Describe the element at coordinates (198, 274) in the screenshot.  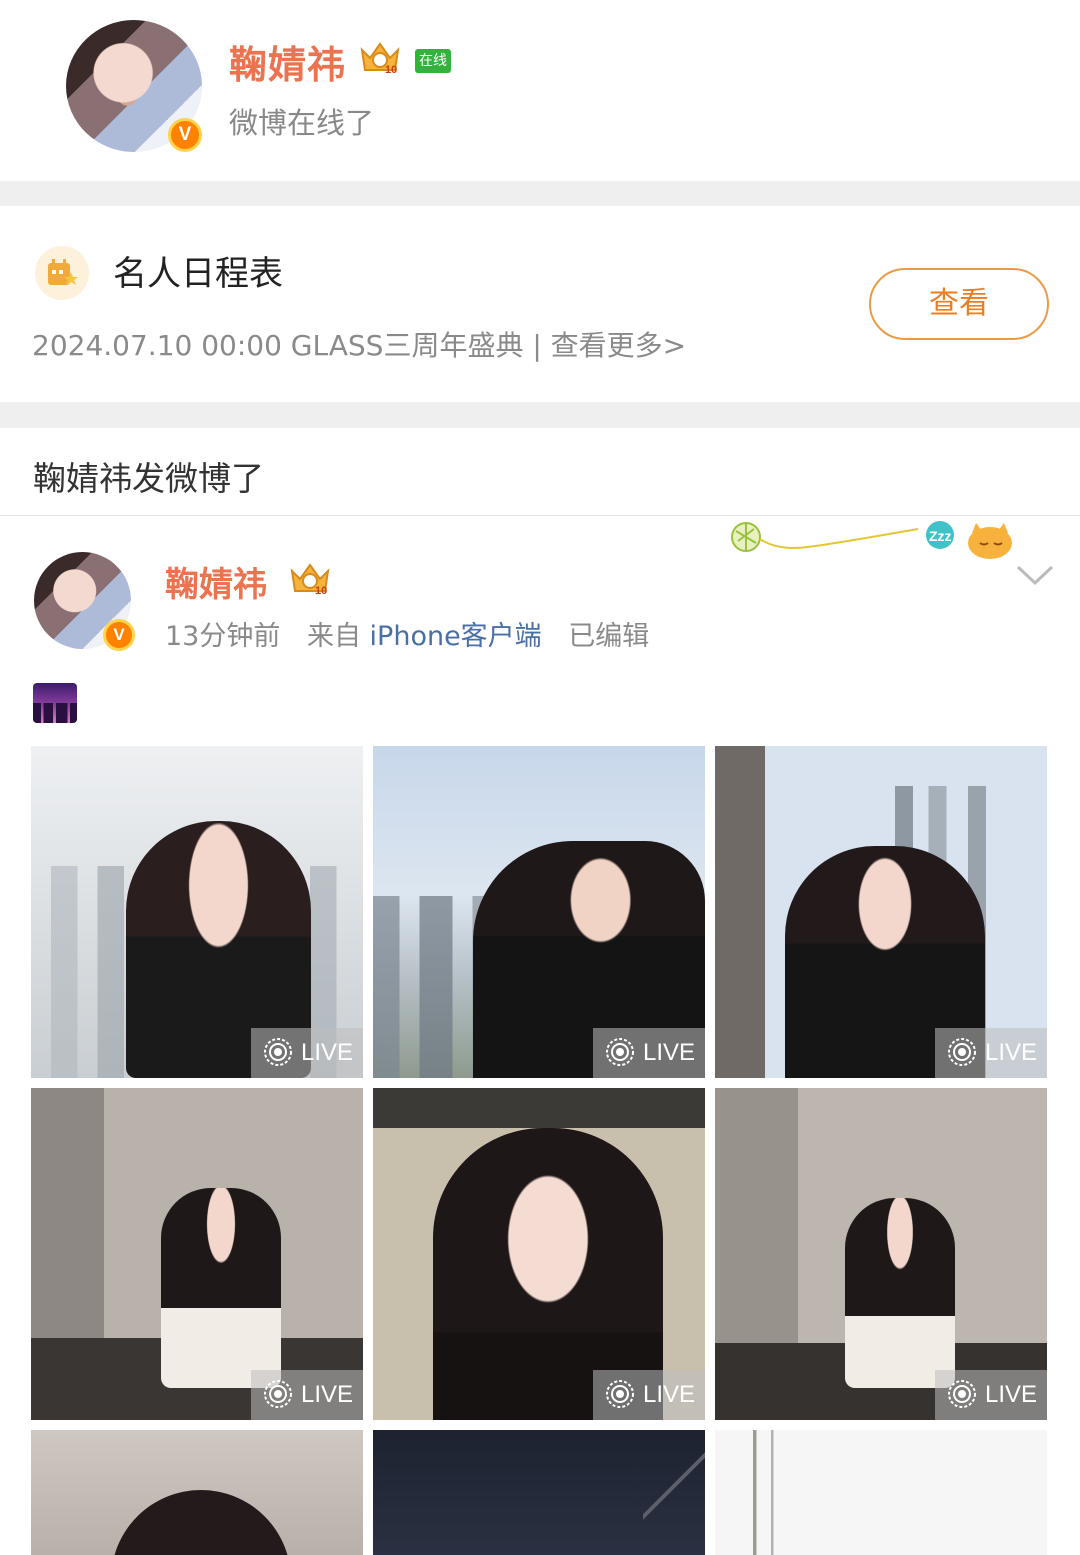
I see `schedule-title: 名人日程表` at that location.